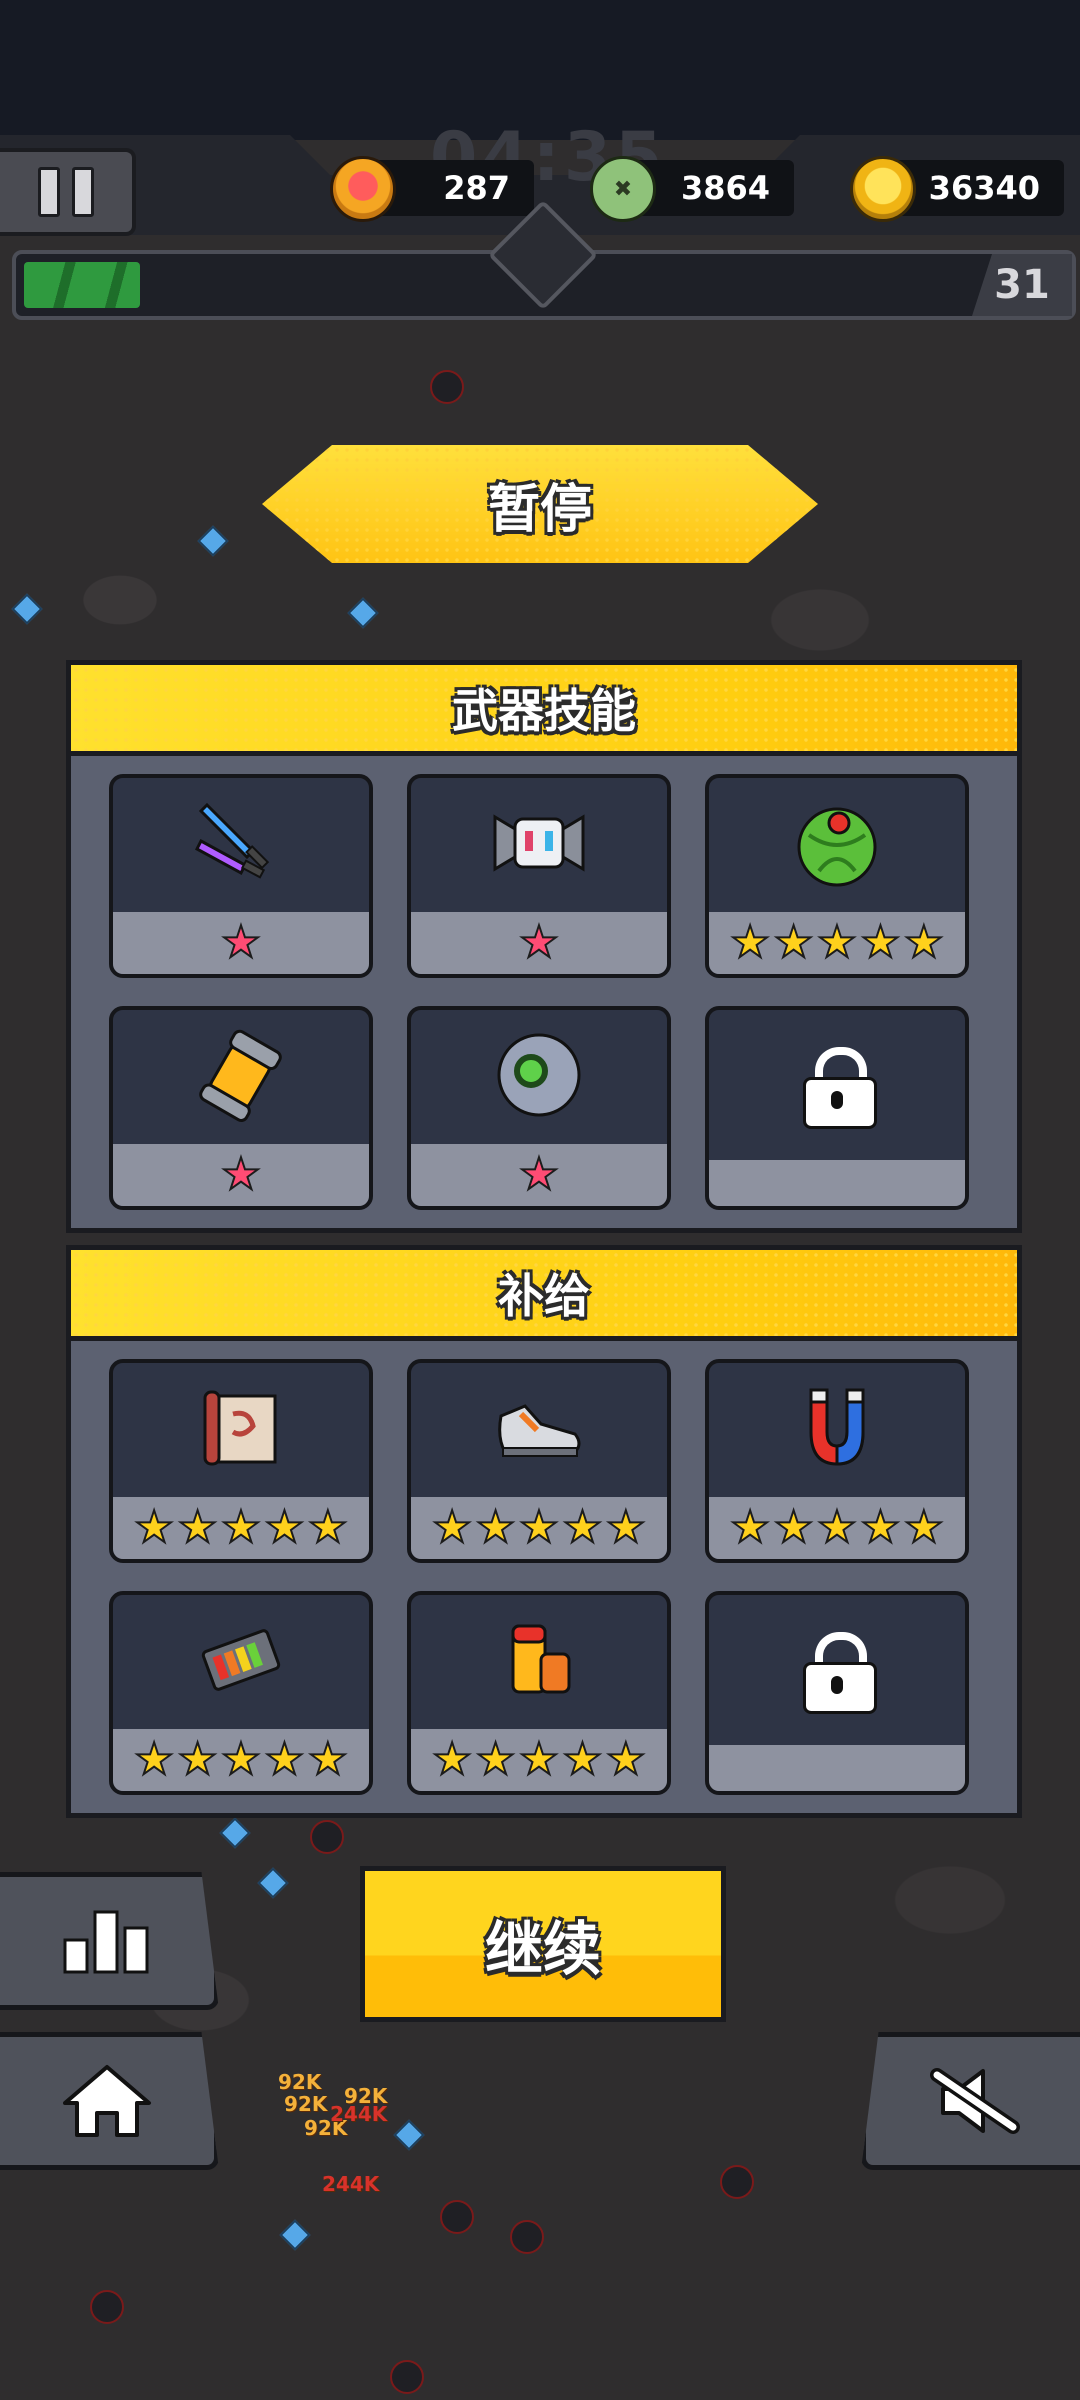 The height and width of the screenshot is (2400, 1080). What do you see at coordinates (106, 1942) in the screenshot?
I see `bar-chart-icon` at bounding box center [106, 1942].